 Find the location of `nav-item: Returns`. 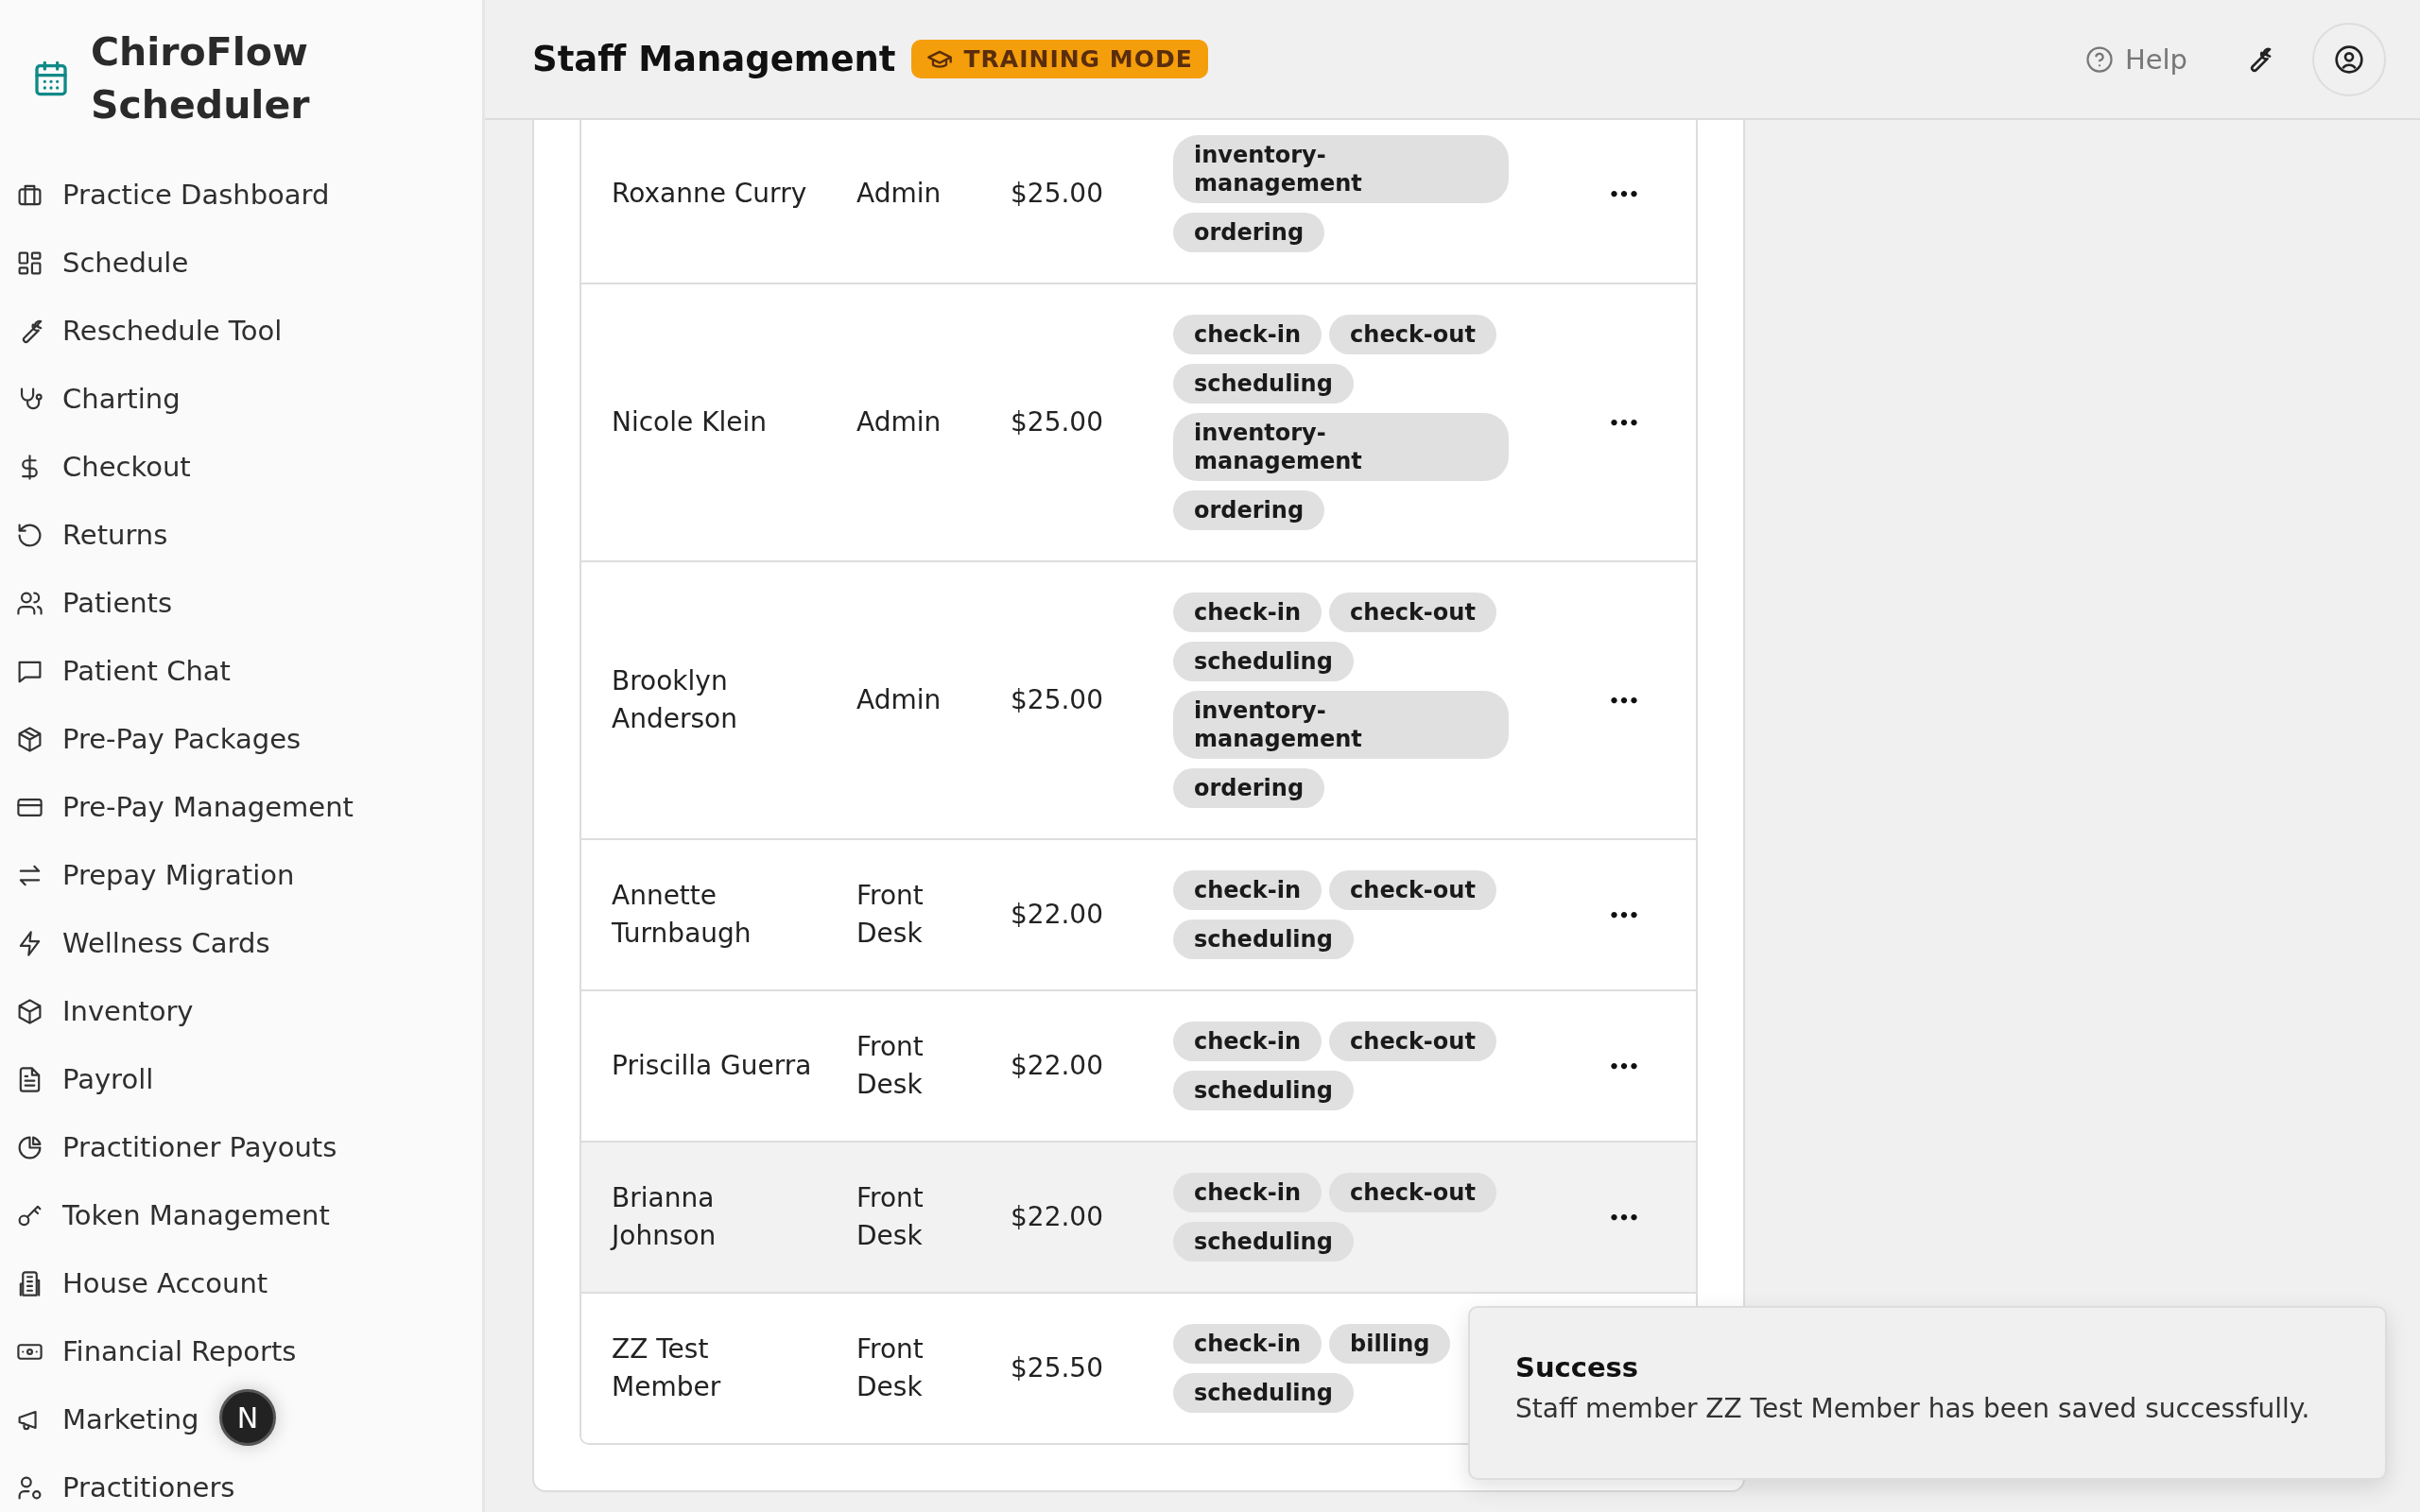

nav-item: Returns is located at coordinates (84, 535).